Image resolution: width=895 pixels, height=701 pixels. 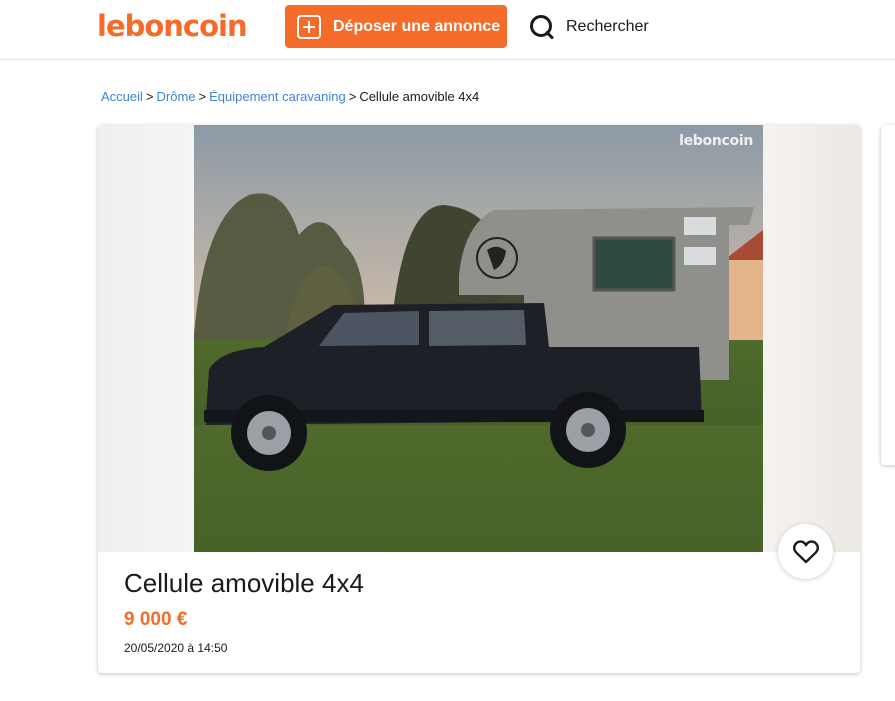 What do you see at coordinates (419, 96) in the screenshot?
I see `breadcrumb-current: Cellule amovible 4x4` at bounding box center [419, 96].